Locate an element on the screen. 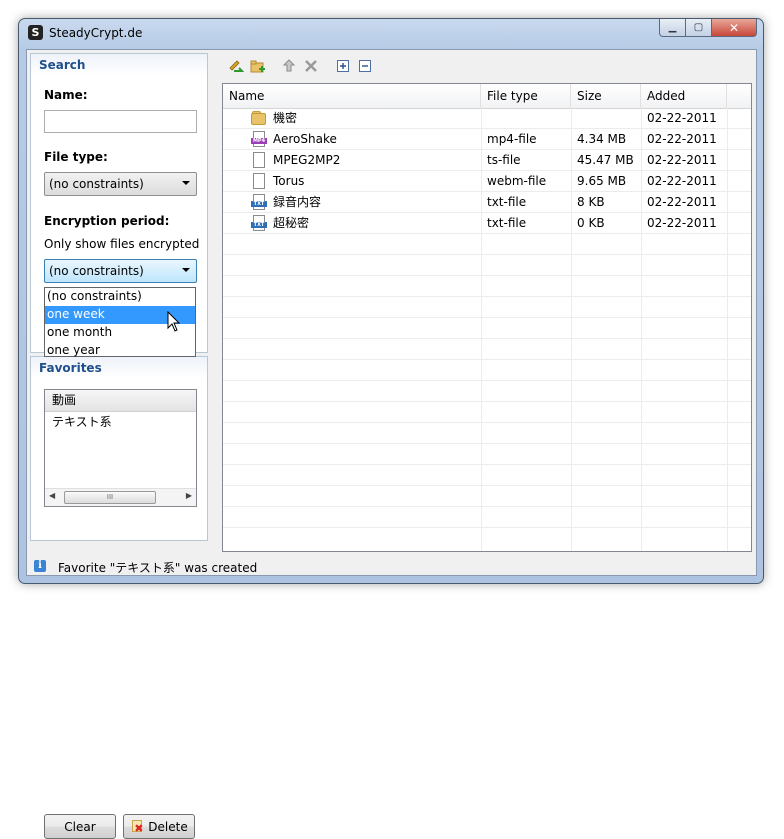 The image size is (784, 839). minimize-button: ▁ is located at coordinates (672, 28).